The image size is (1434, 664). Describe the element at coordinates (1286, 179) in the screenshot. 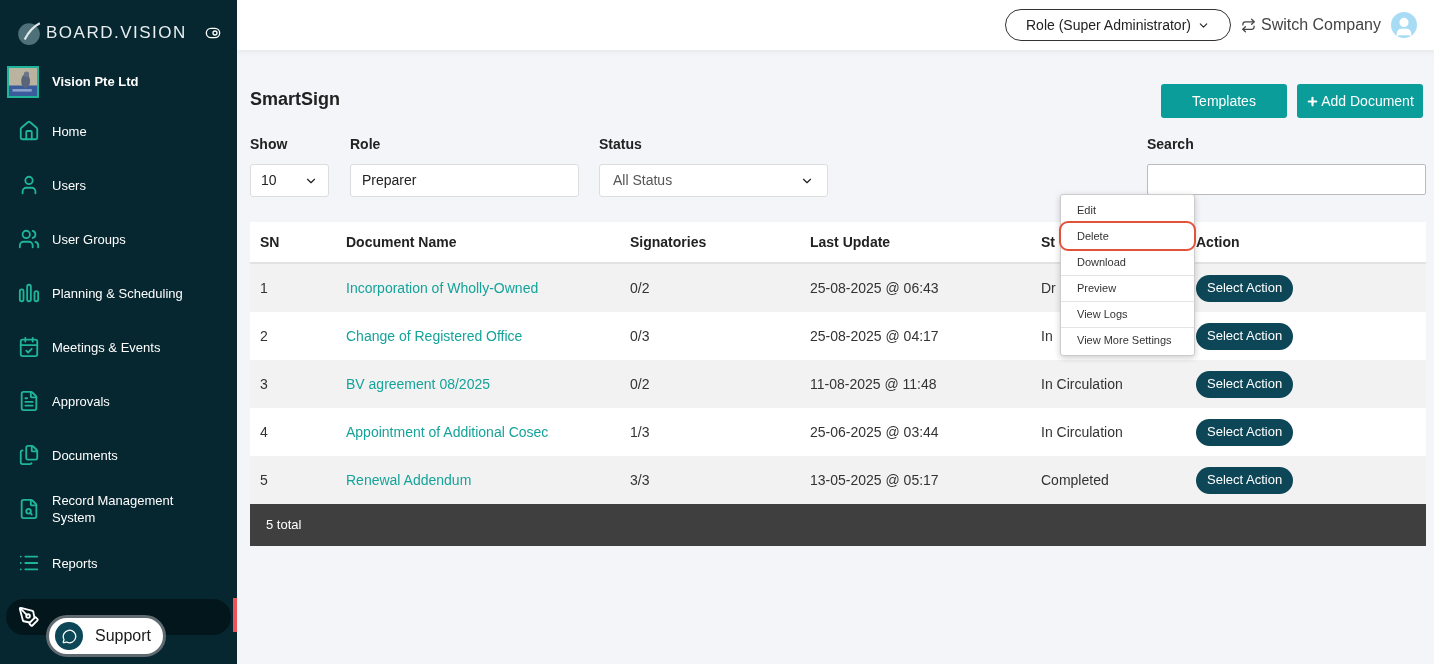

I see `search-field` at that location.